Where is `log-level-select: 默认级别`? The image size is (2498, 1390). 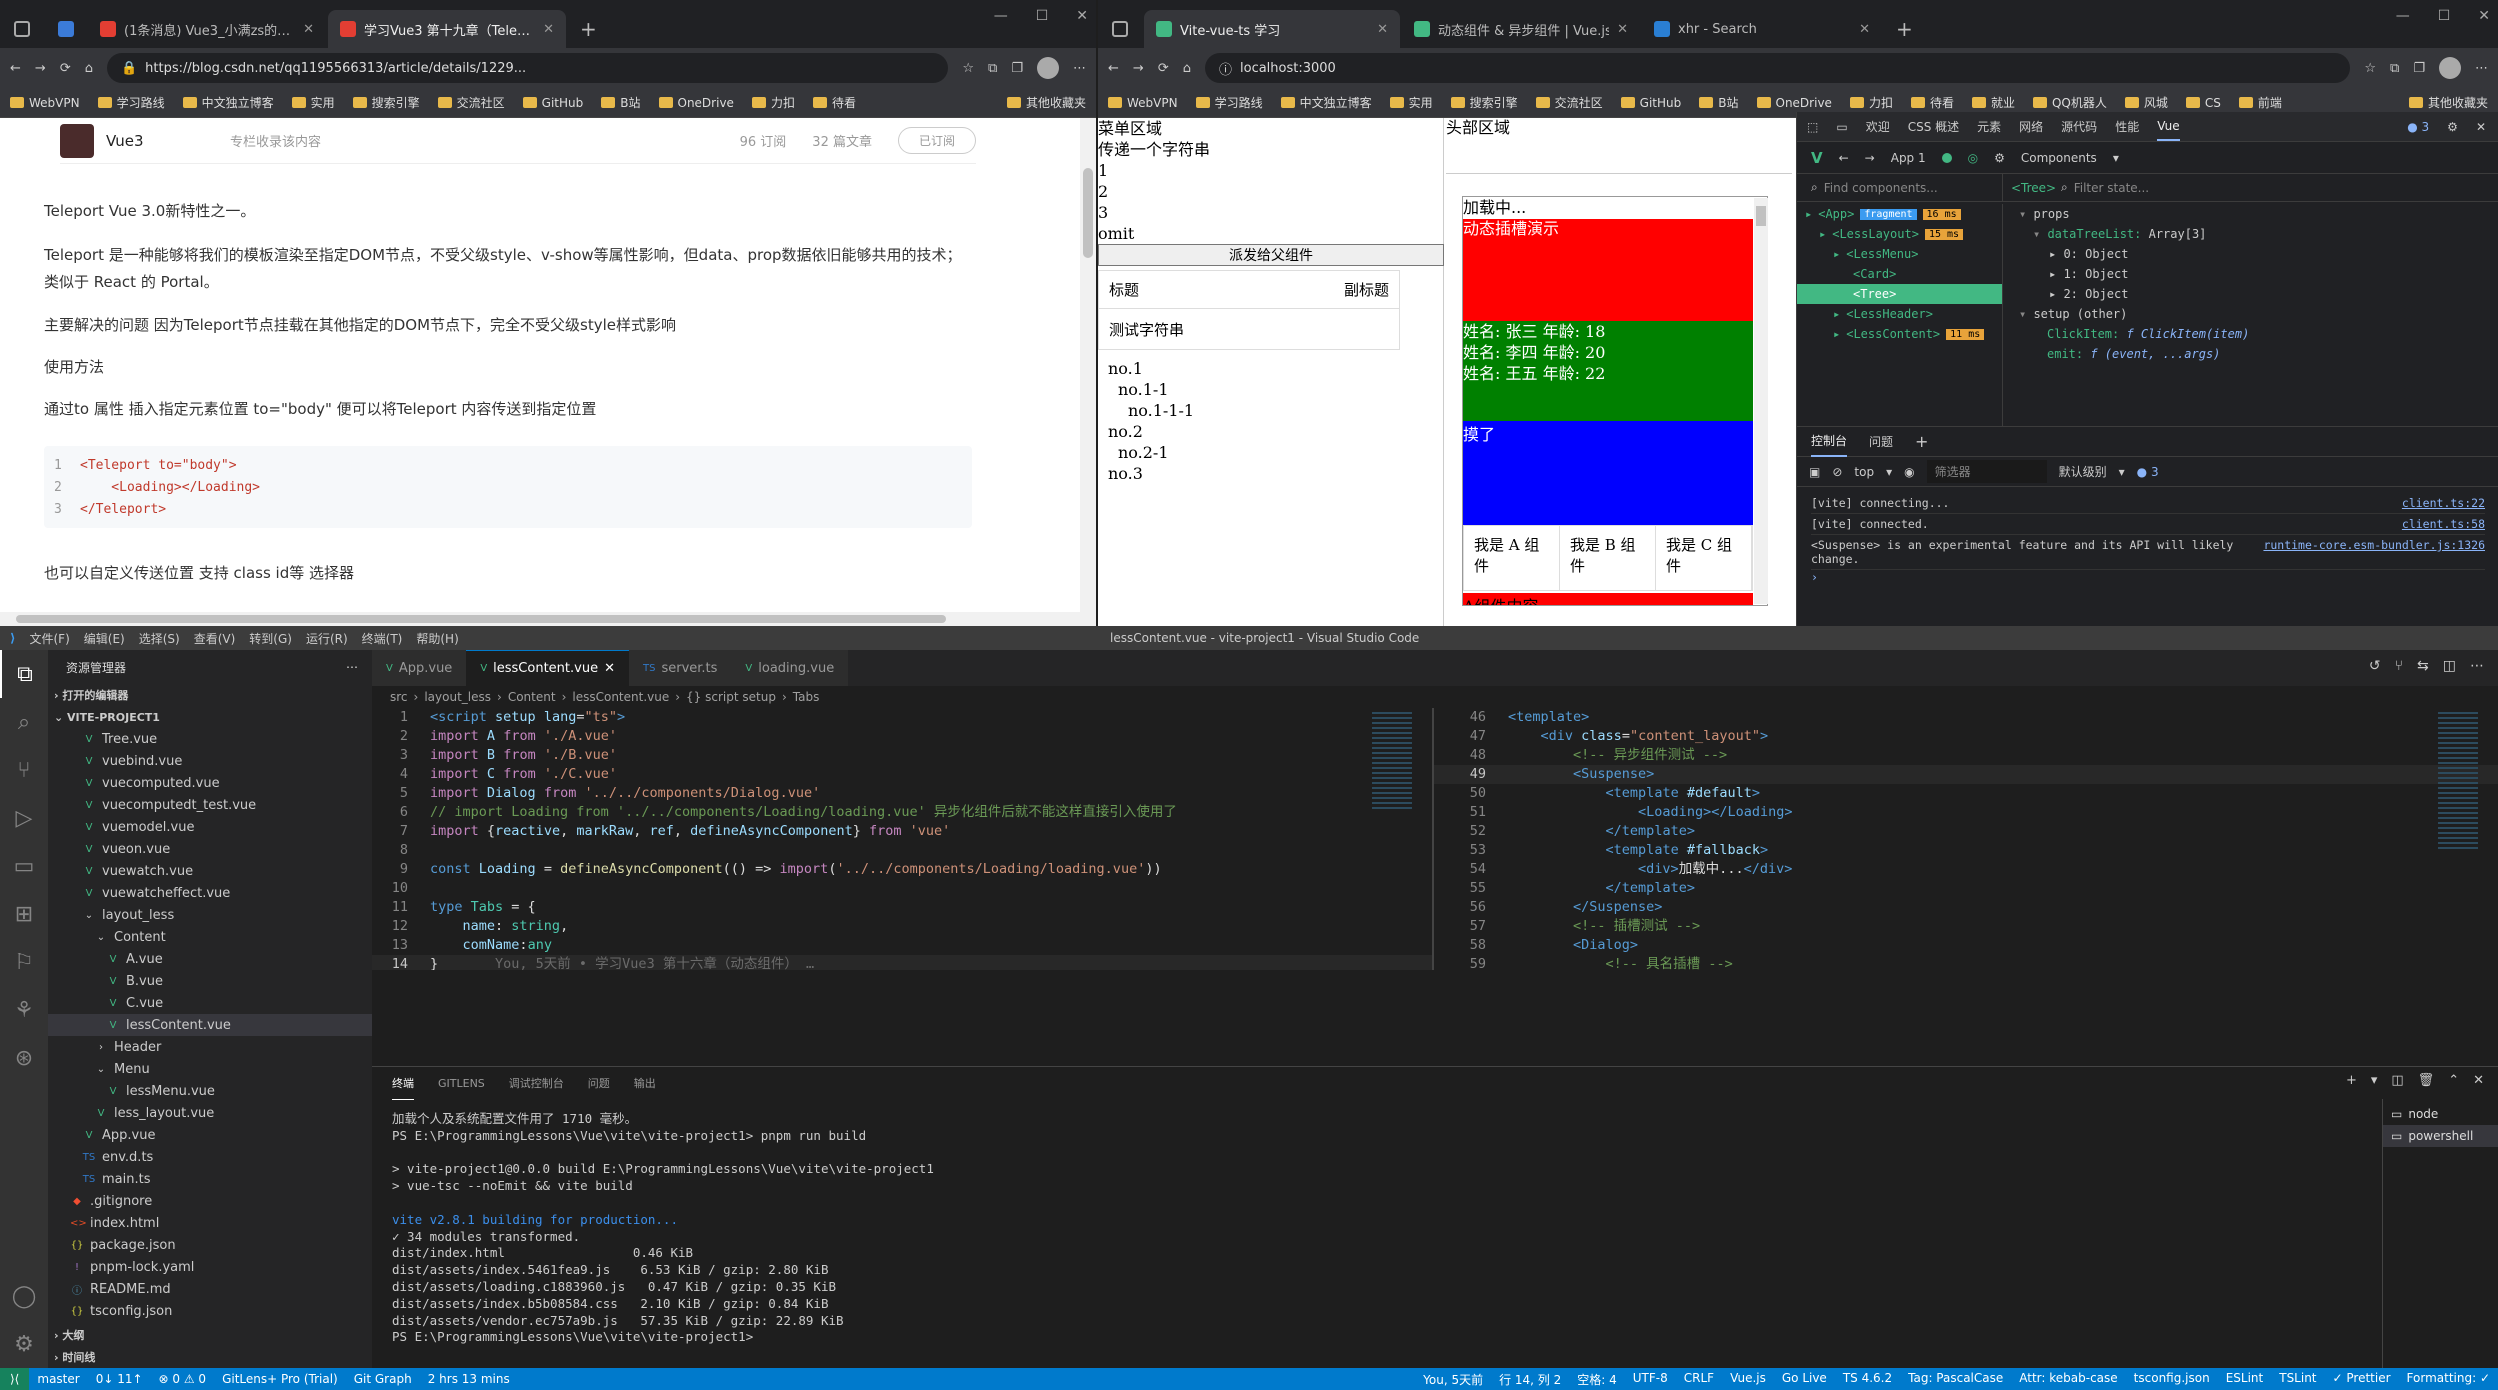 log-level-select: 默认级别 is located at coordinates (2083, 471).